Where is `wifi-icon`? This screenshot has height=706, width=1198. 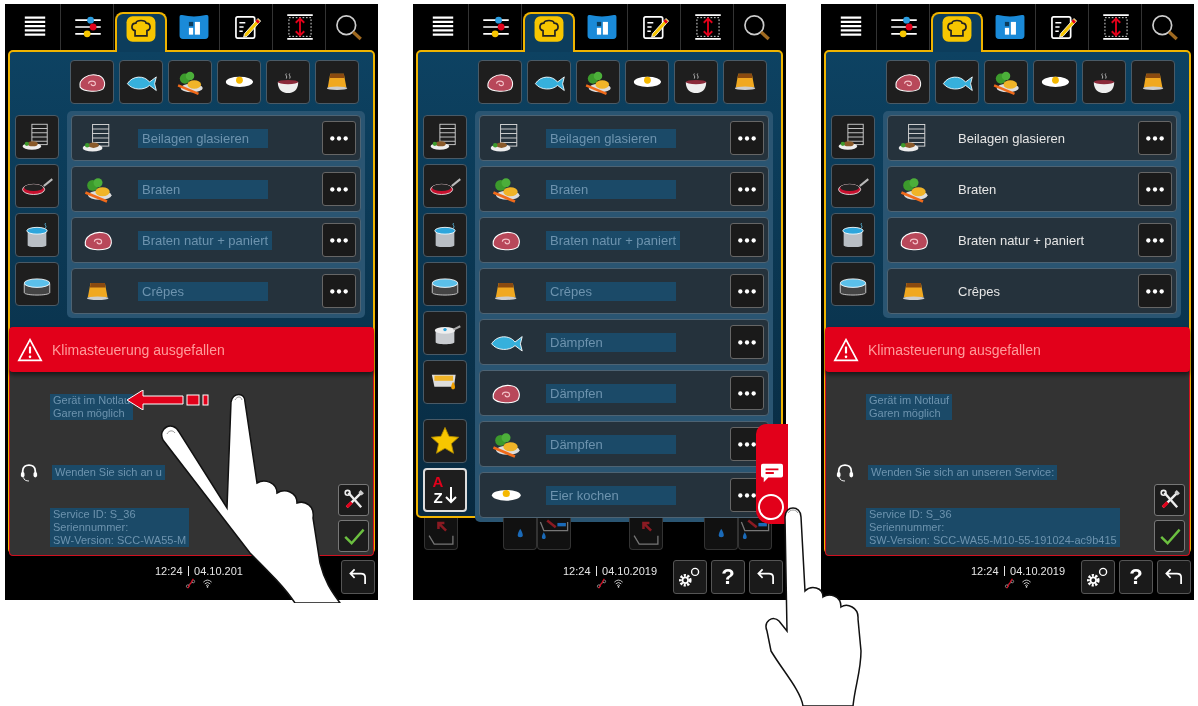
wifi-icon is located at coordinates (619, 583).